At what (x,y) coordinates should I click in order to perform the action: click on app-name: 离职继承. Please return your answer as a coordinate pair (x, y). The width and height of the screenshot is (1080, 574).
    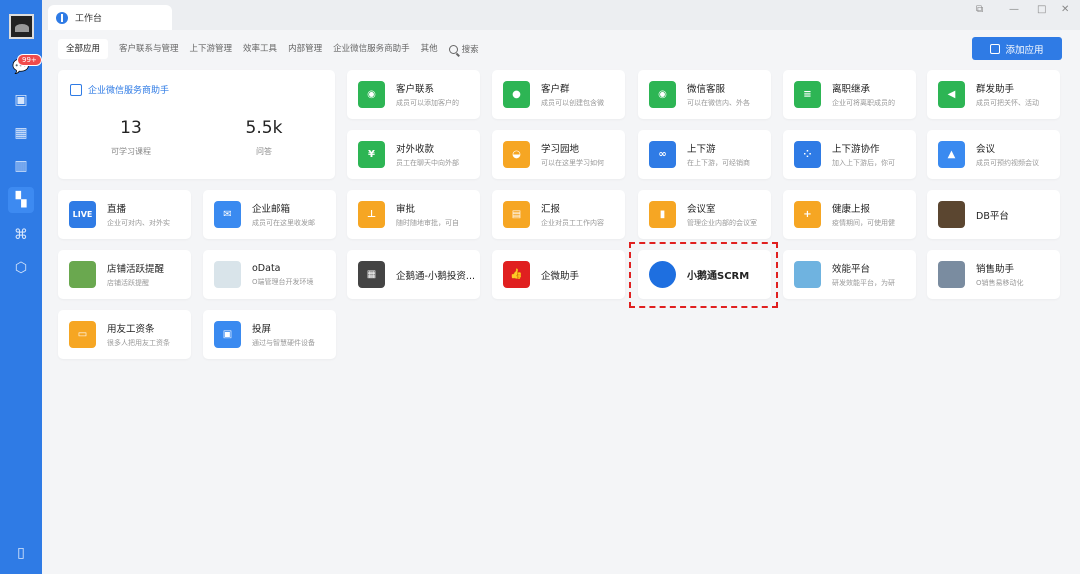
    Looking at the image, I should click on (851, 89).